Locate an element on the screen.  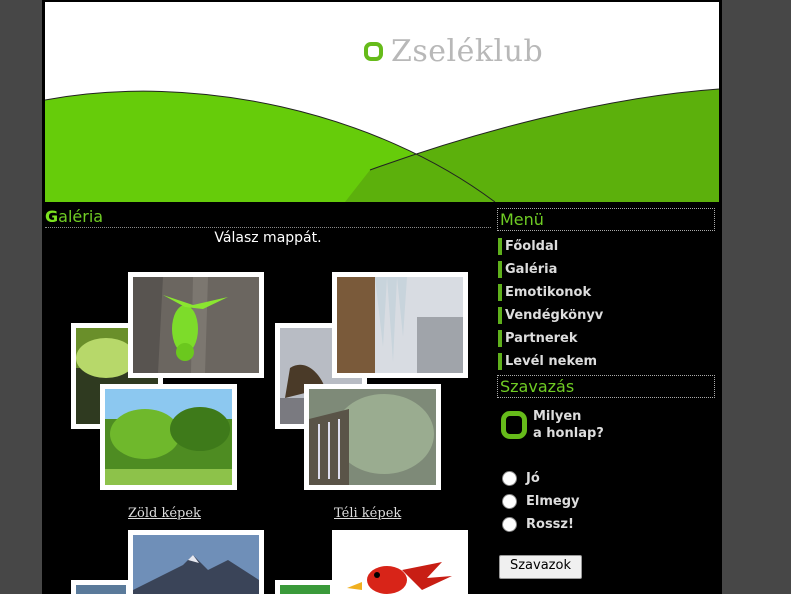
menu-item-home: Főoldal is located at coordinates (528, 246).